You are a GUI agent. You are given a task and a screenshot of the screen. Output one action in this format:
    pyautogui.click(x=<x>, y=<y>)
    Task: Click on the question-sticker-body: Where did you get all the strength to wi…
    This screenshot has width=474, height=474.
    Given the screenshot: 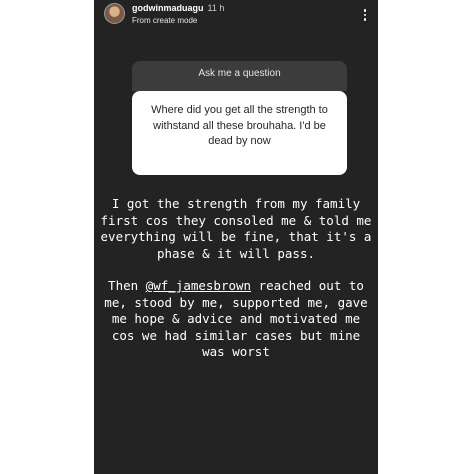 What is the action you would take?
    pyautogui.click(x=239, y=133)
    